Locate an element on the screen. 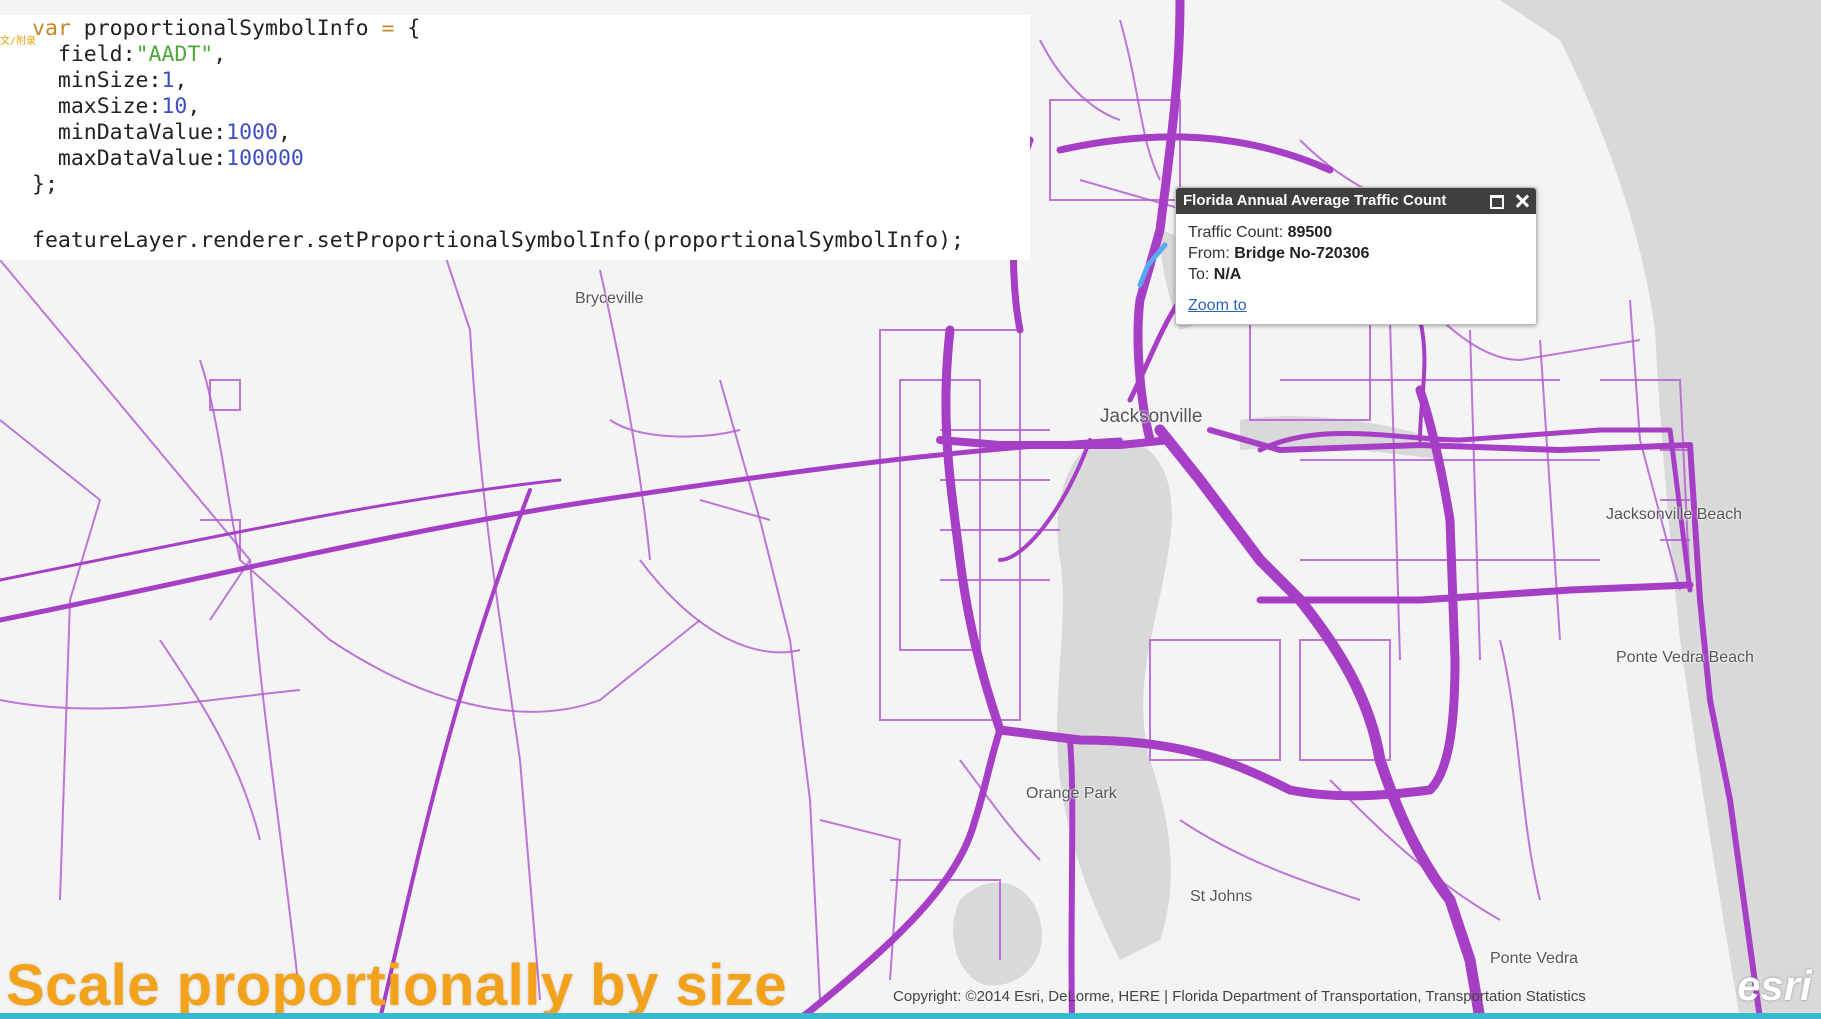 The height and width of the screenshot is (1019, 1821). close-icon is located at coordinates (1522, 201).